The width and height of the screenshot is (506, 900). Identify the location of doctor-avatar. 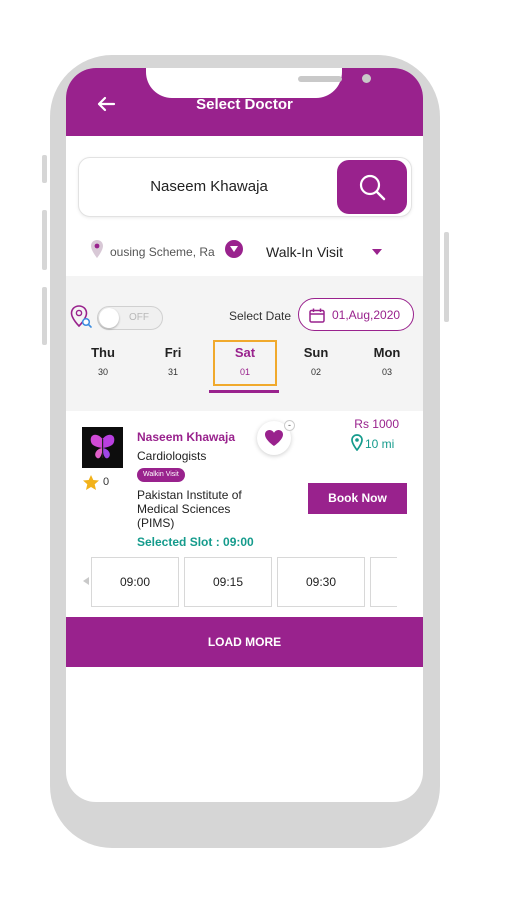
(102, 447).